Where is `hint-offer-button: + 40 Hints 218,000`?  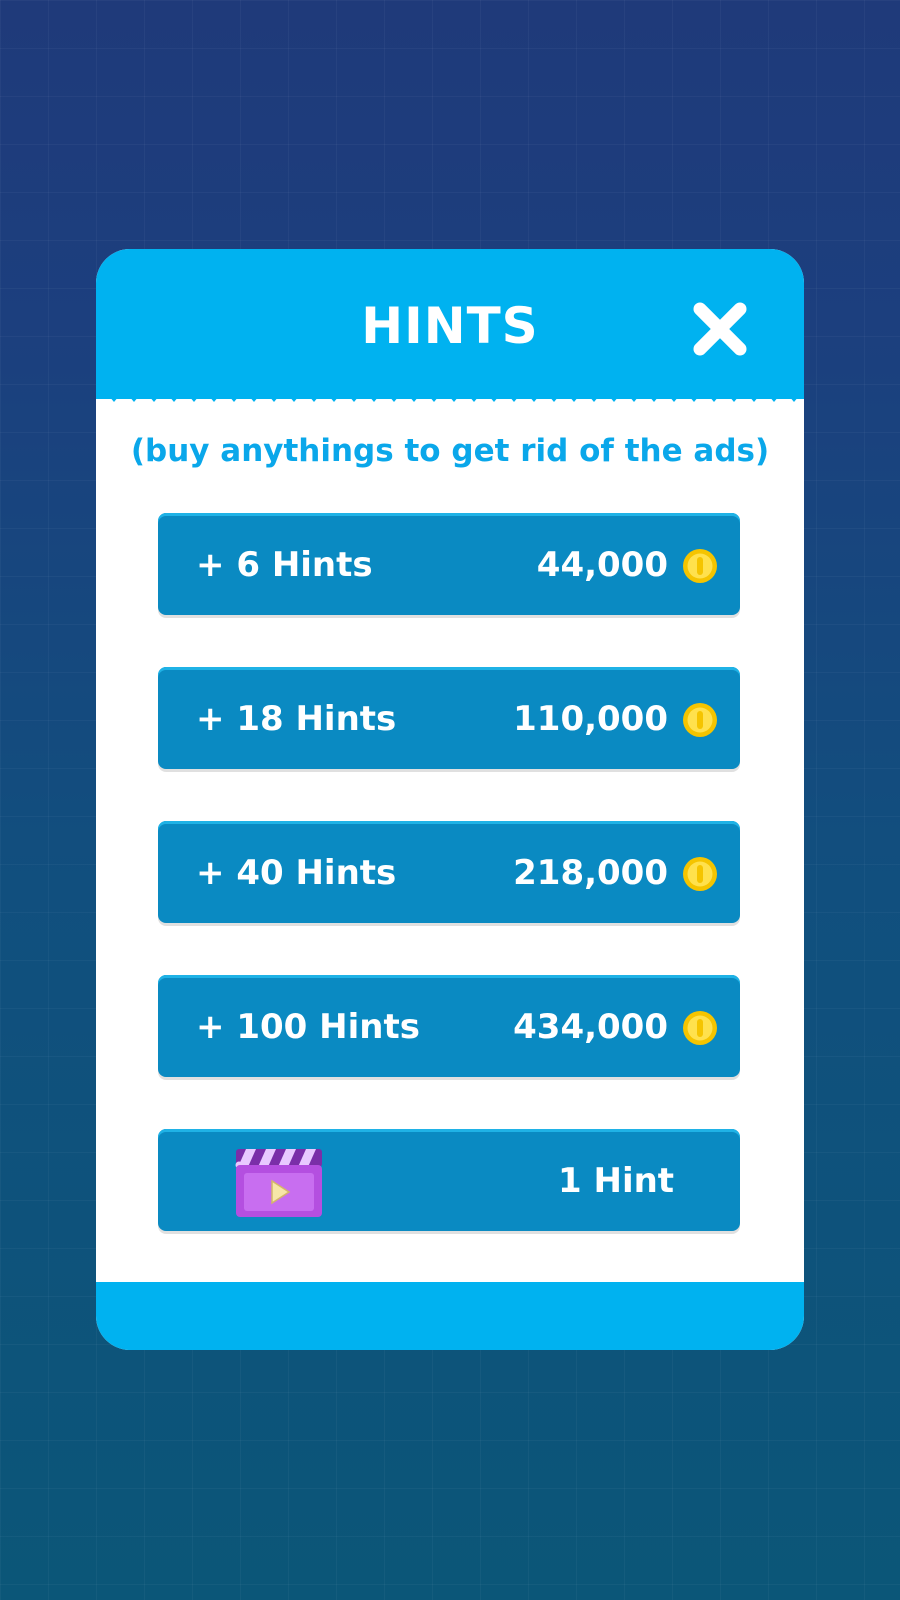
hint-offer-button: + 40 Hints 218,000 is located at coordinates (449, 872).